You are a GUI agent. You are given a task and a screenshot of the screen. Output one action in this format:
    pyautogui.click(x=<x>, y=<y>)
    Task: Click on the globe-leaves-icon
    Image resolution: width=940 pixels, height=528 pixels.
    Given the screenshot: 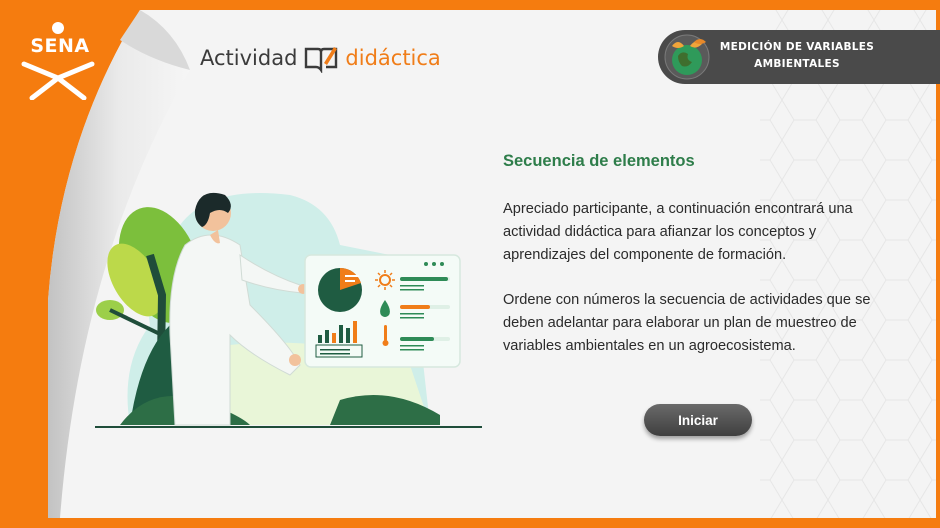 What is the action you would take?
    pyautogui.click(x=687, y=57)
    